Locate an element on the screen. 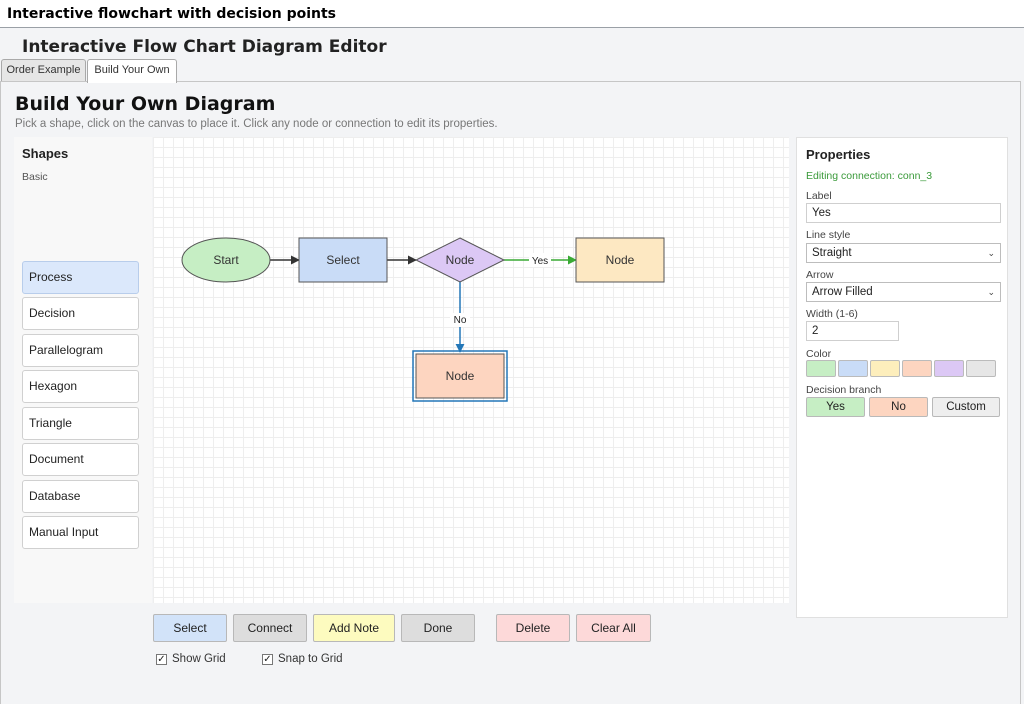 The image size is (1024, 704). node-decision-label: Node is located at coordinates (460, 260).